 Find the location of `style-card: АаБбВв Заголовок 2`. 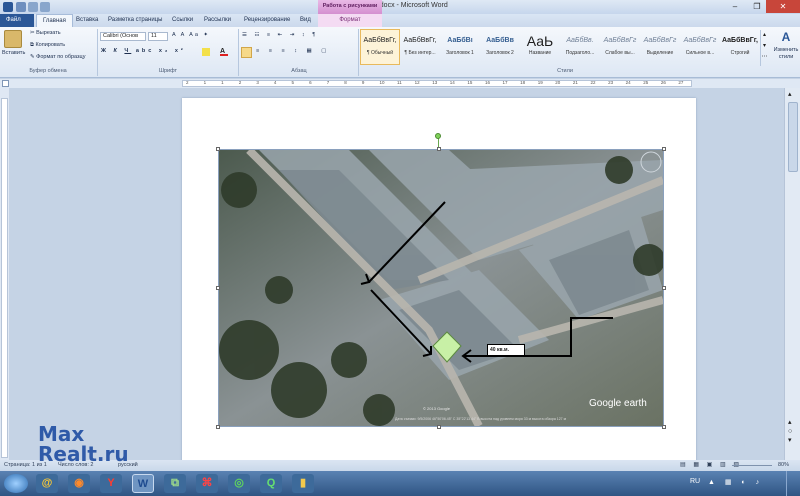

style-card: АаБбВв Заголовок 2 is located at coordinates (500, 47).